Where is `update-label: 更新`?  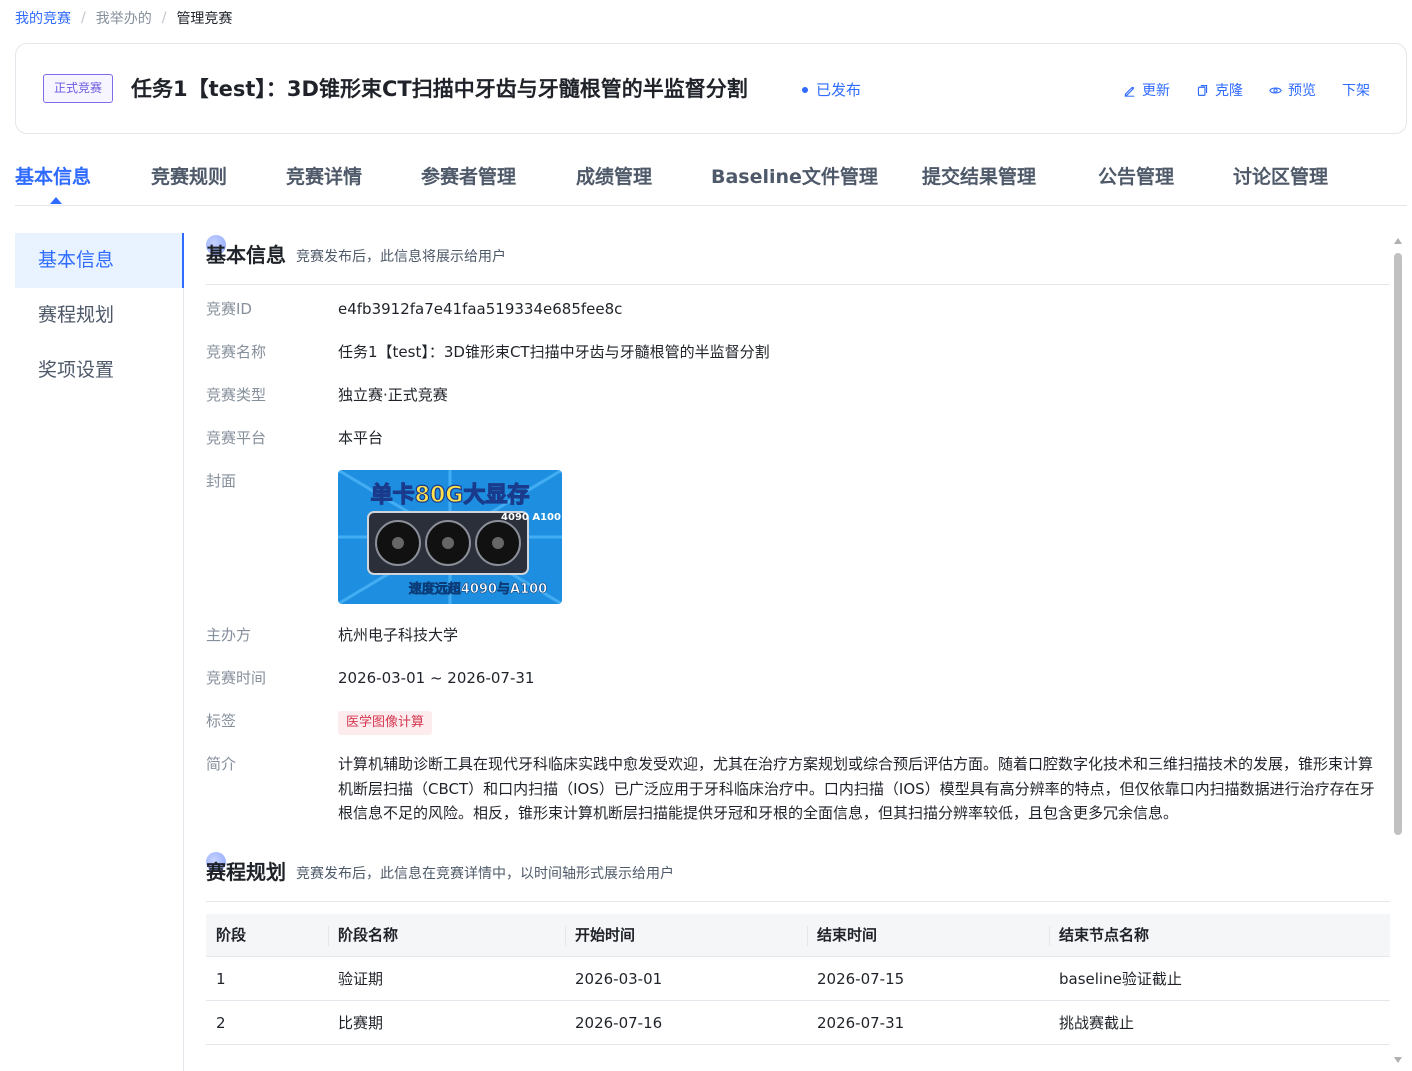 update-label: 更新 is located at coordinates (1156, 91).